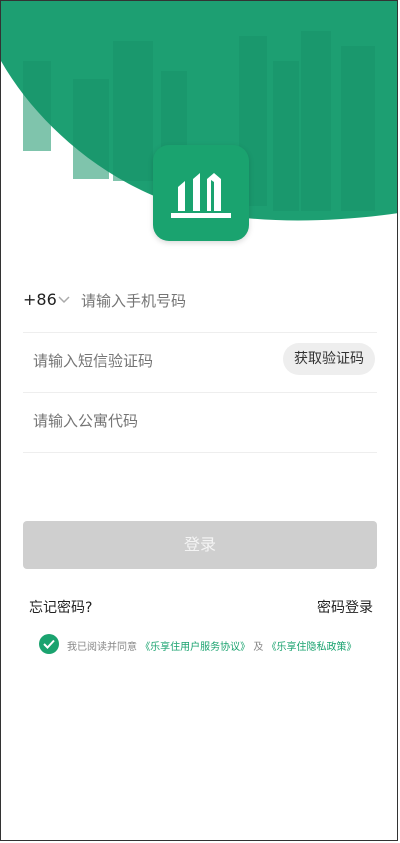 Image resolution: width=400 pixels, height=843 pixels. What do you see at coordinates (195, 647) in the screenshot?
I see `service-agreement-link: 《乐享住用户服务协议》` at bounding box center [195, 647].